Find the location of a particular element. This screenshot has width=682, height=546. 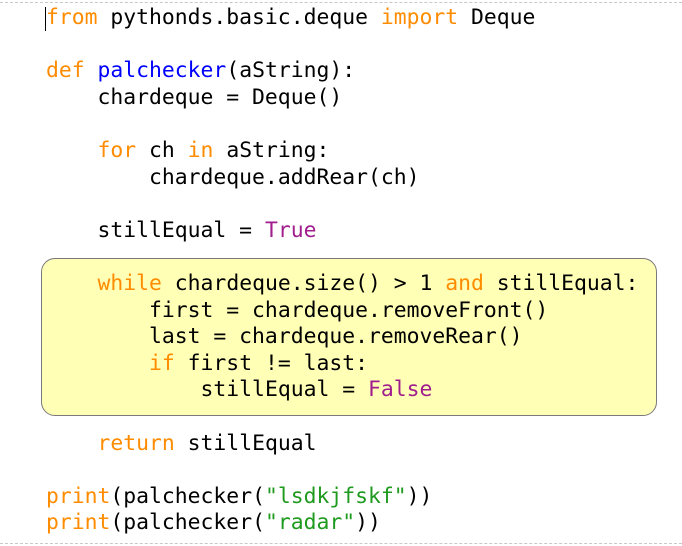

code-token: palchecker is located at coordinates (162, 71).